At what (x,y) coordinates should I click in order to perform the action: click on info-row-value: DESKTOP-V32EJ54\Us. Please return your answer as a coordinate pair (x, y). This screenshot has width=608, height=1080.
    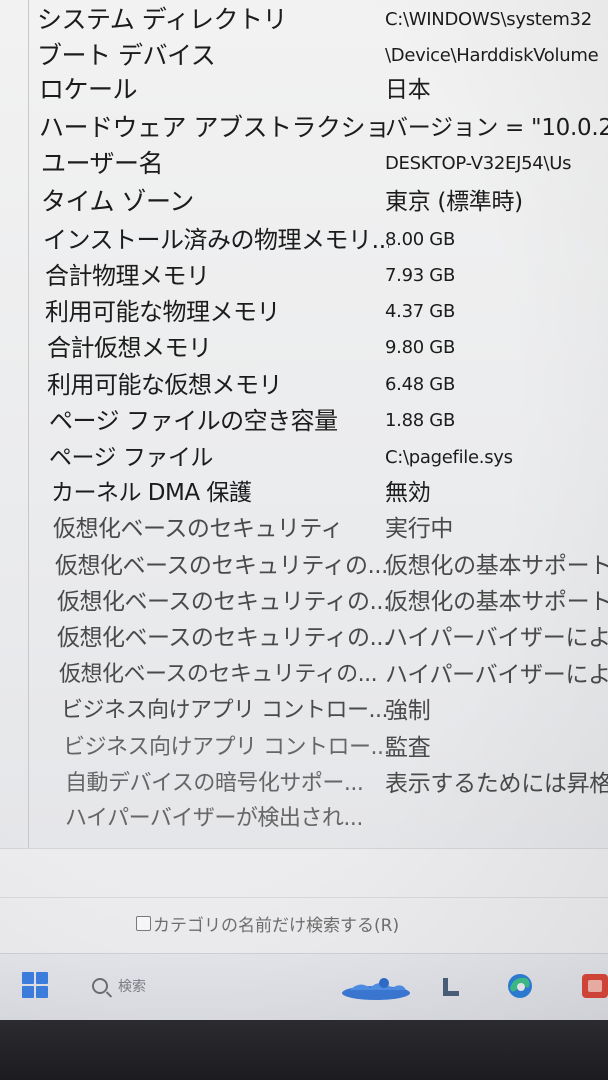
    Looking at the image, I should click on (478, 163).